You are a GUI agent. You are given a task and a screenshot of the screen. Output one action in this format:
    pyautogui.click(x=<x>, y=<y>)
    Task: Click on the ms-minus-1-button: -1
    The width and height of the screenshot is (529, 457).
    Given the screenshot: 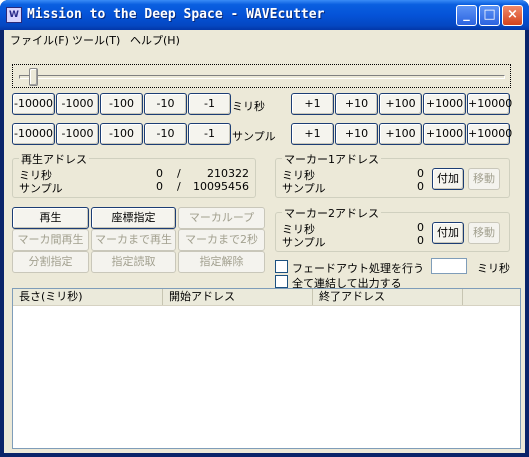 What is the action you would take?
    pyautogui.click(x=209, y=104)
    